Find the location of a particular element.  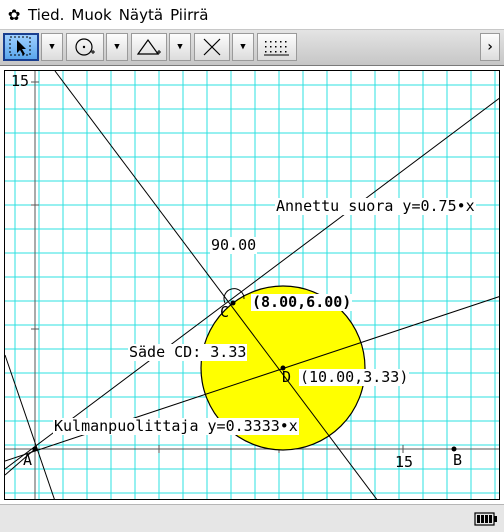

select-tool-button is located at coordinates (21, 47).